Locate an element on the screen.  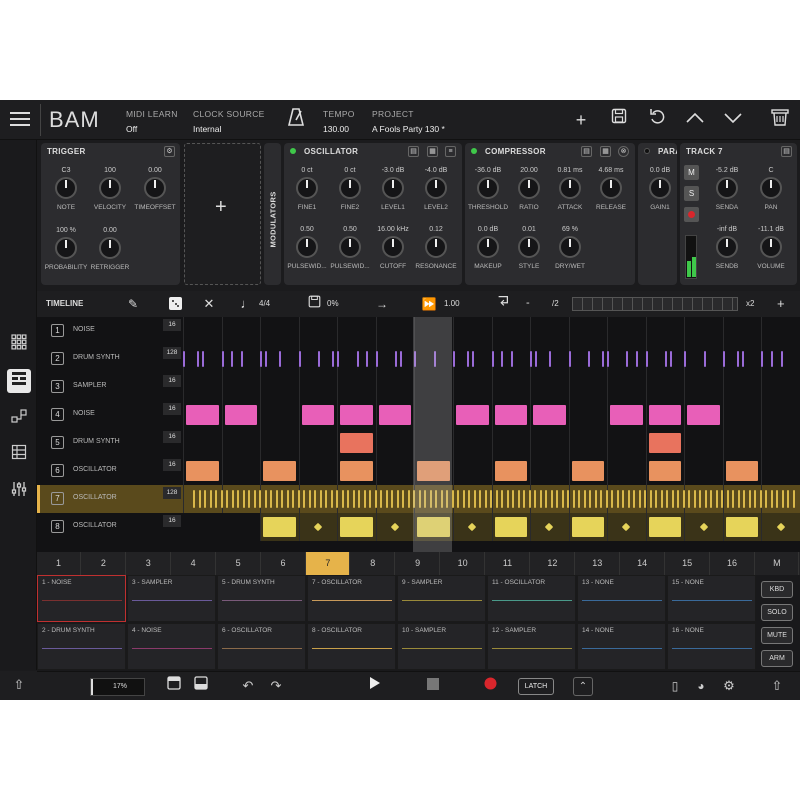
pattern-number-tab: 9 is located at coordinates (418, 563).